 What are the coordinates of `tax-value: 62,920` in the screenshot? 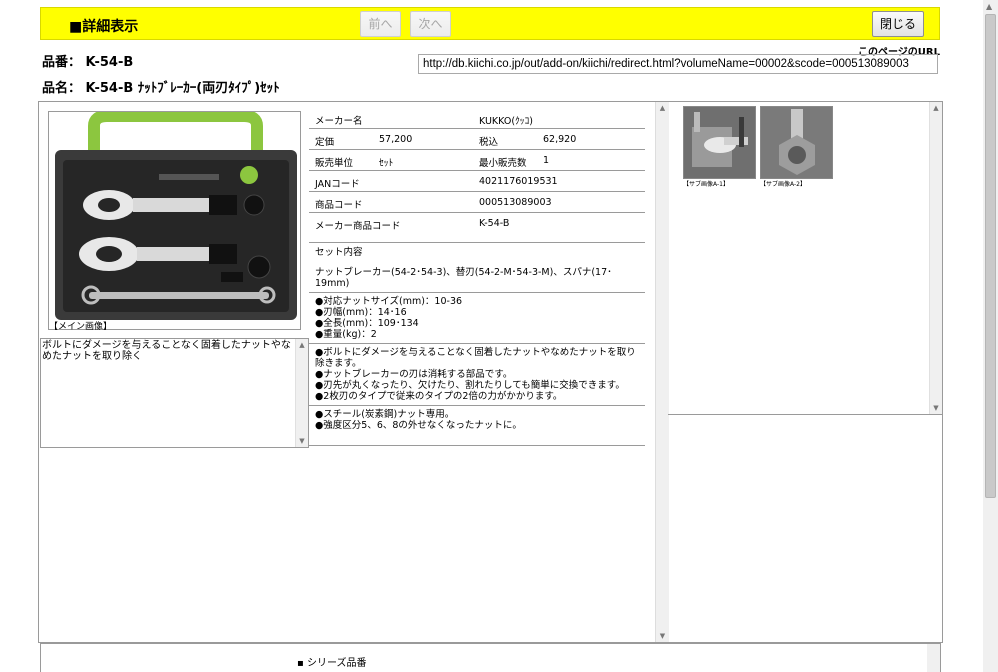 It's located at (560, 139).